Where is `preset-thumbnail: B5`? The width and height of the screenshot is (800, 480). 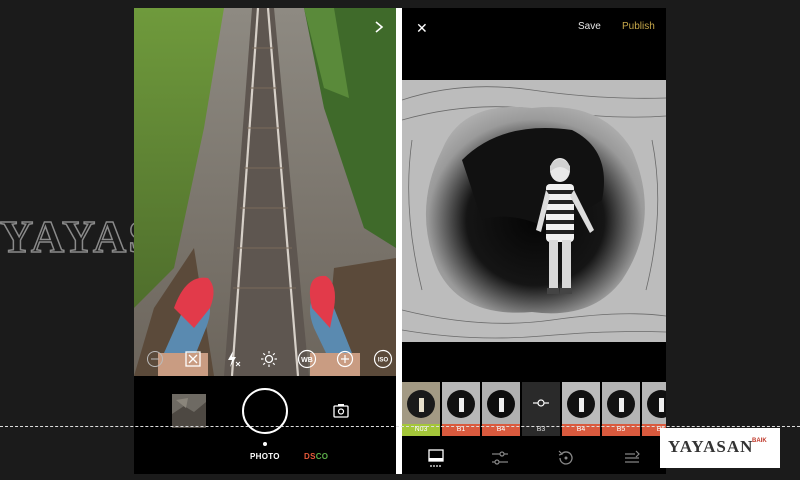 preset-thumbnail: B5 is located at coordinates (621, 409).